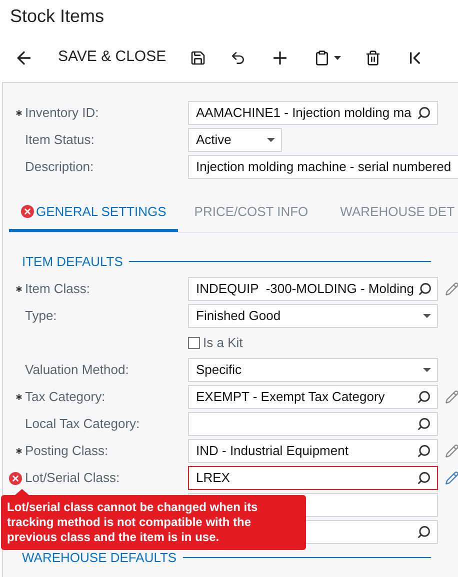  Describe the element at coordinates (313, 289) in the screenshot. I see `lookup-field: INDEQUIP -300-MOLDING - Molding` at that location.